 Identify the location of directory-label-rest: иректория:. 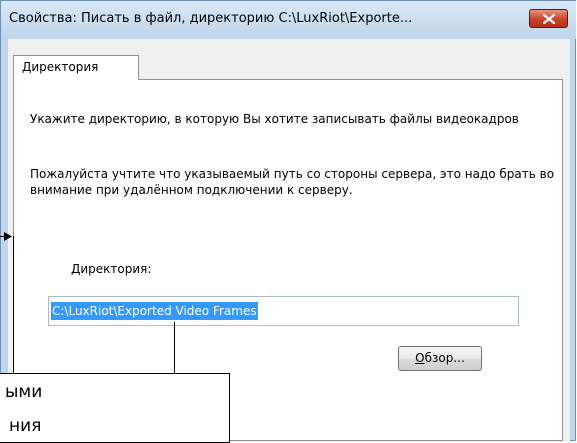
(116, 269).